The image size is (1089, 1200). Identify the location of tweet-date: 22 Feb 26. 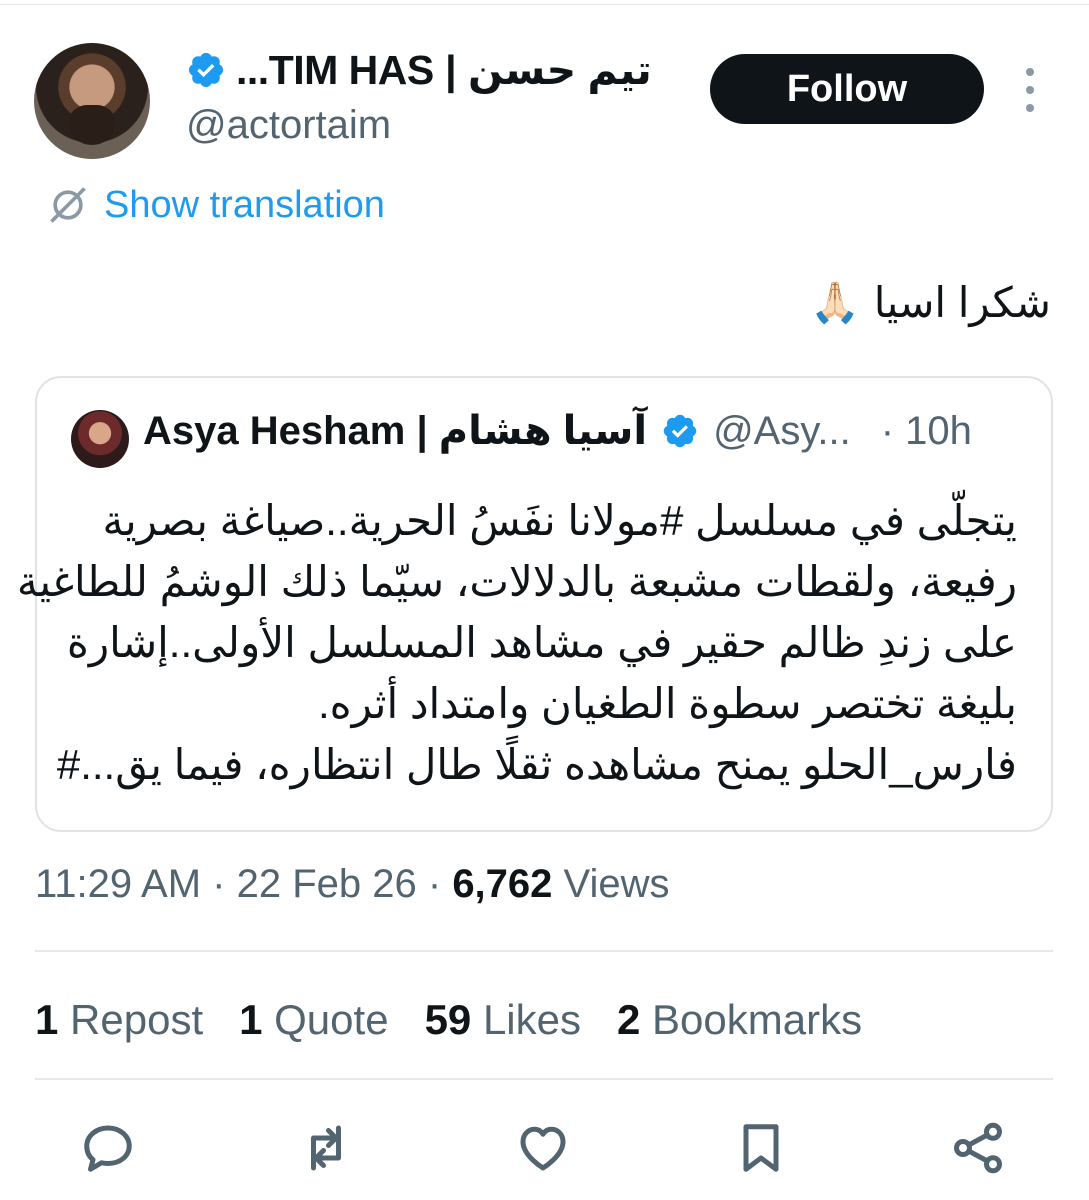
(327, 884).